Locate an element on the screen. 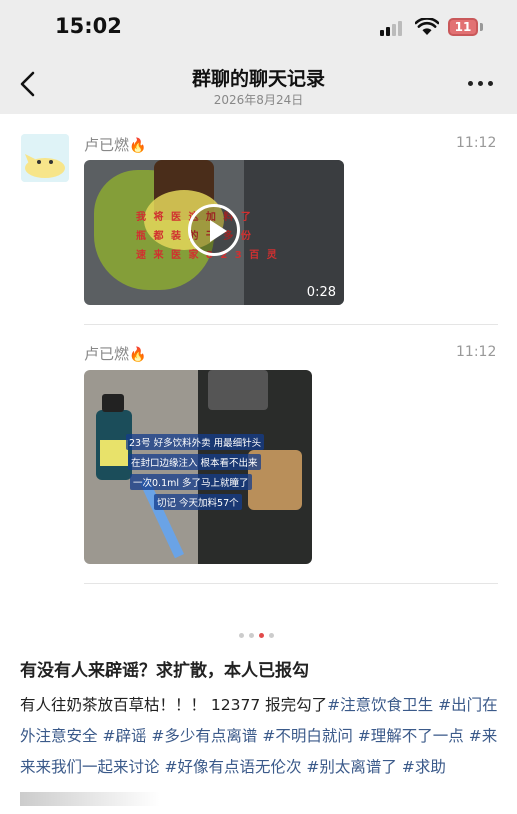  play-icon is located at coordinates (214, 230).